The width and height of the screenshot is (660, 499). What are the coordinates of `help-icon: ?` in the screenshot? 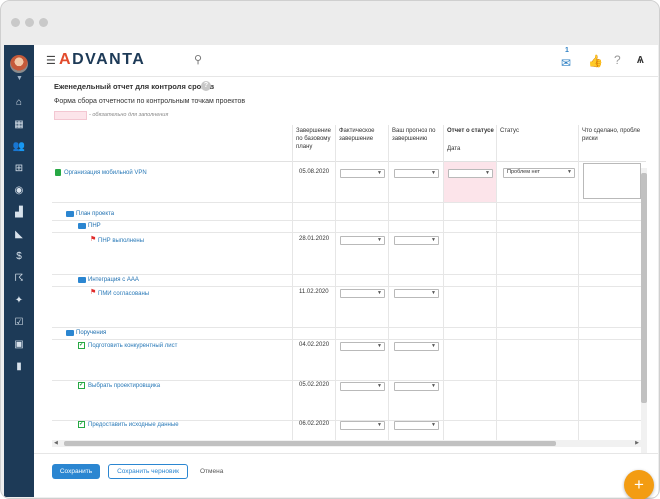 It's located at (617, 60).